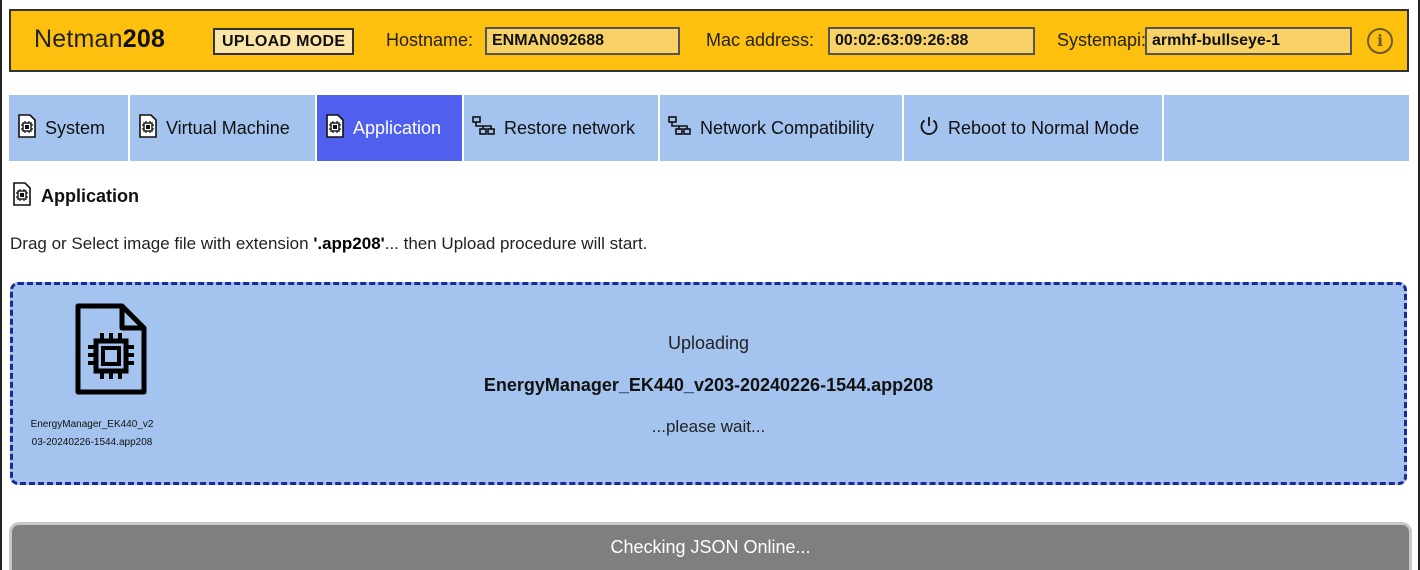 The width and height of the screenshot is (1420, 570). I want to click on tab-label: Reboot to Normal Mode, so click(1044, 127).